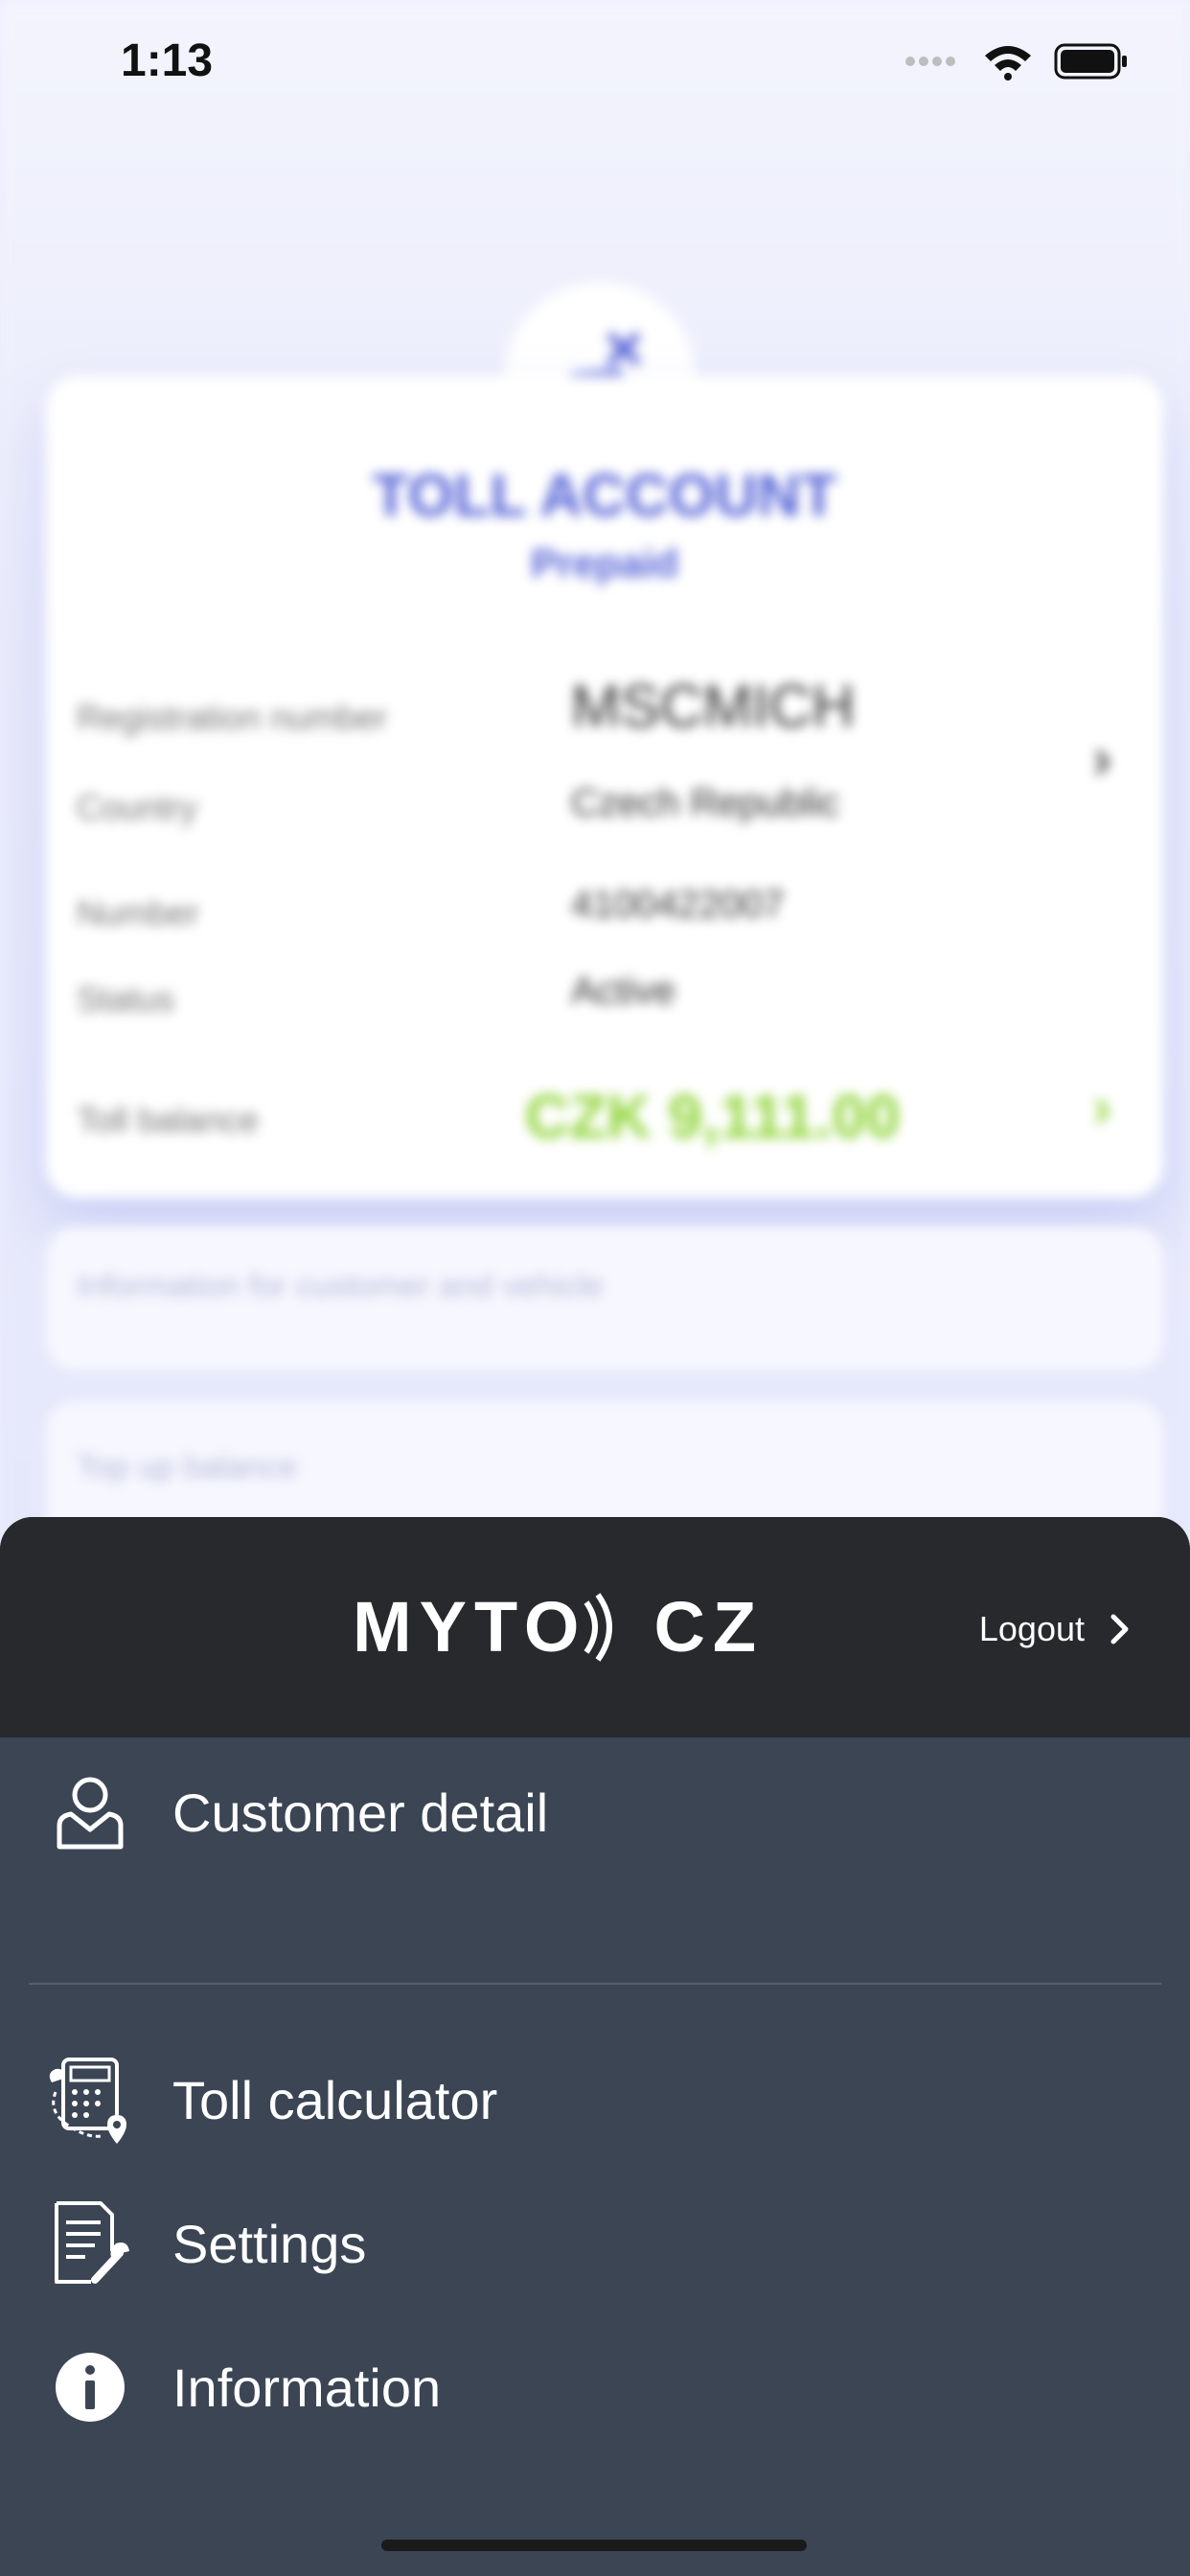  I want to click on myto-cz-logo: MYTO CZ, so click(559, 1627).